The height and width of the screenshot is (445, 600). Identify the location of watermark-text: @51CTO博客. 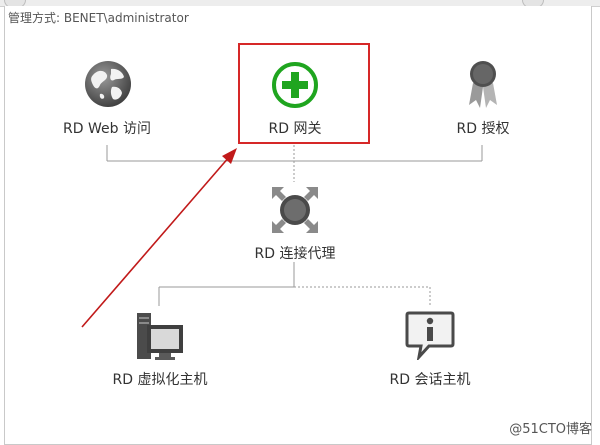
(550, 429).